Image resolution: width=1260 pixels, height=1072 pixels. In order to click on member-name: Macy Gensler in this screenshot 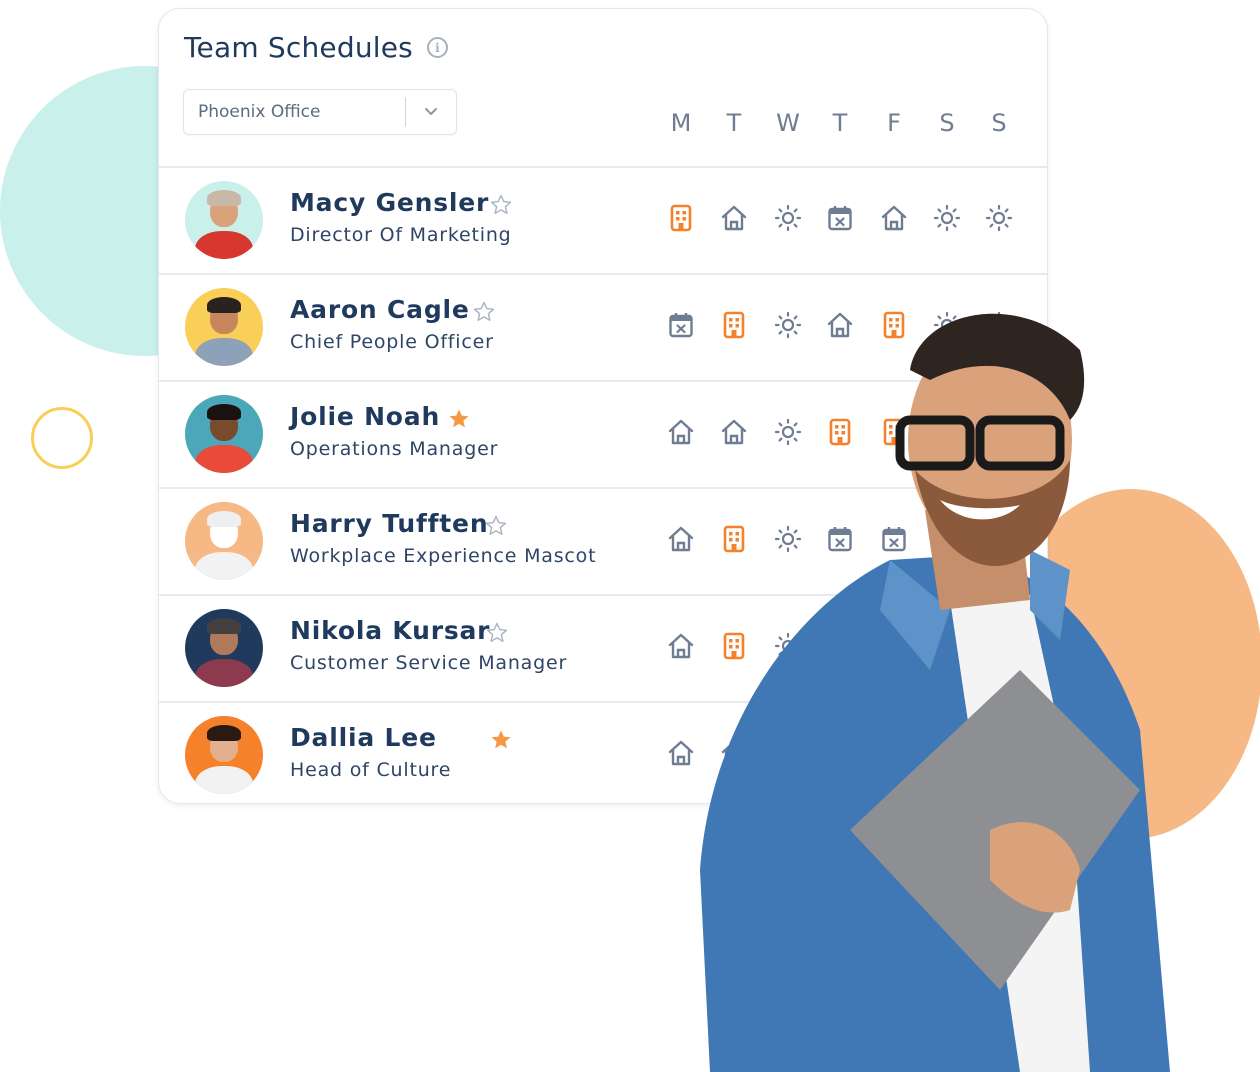, I will do `click(390, 202)`.